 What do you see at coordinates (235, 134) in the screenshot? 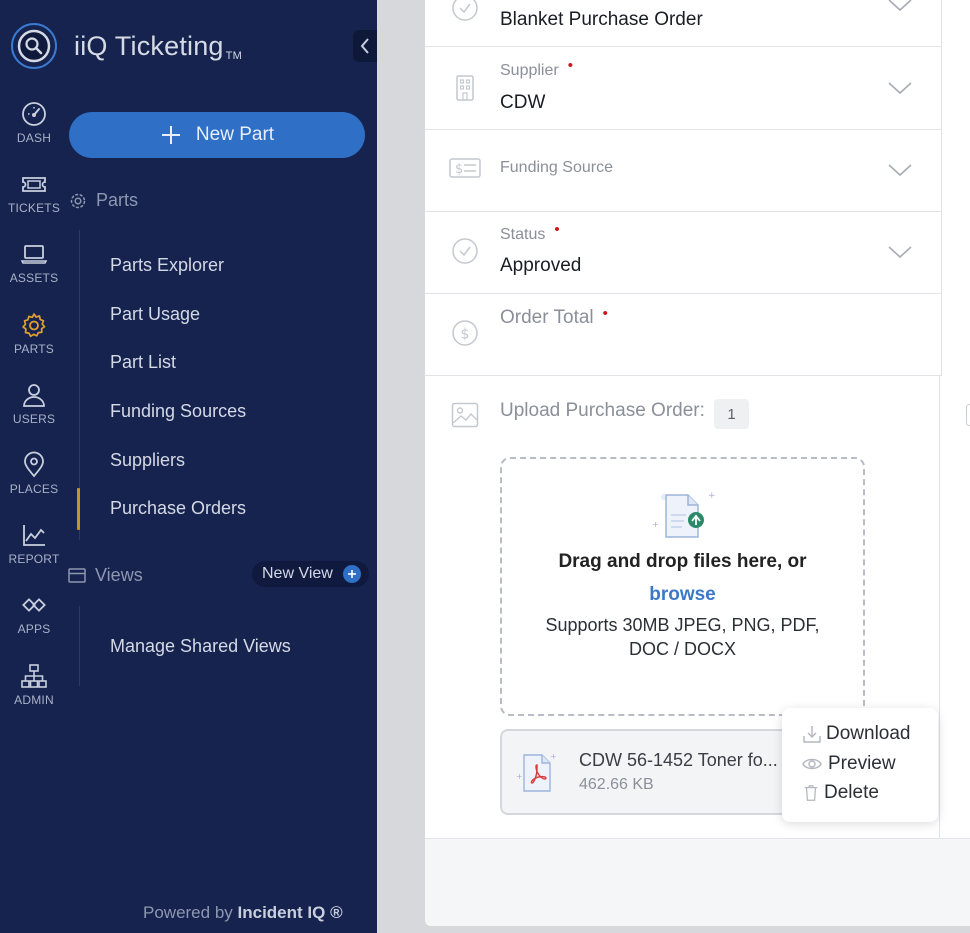
I see `new-part-label: New Part` at bounding box center [235, 134].